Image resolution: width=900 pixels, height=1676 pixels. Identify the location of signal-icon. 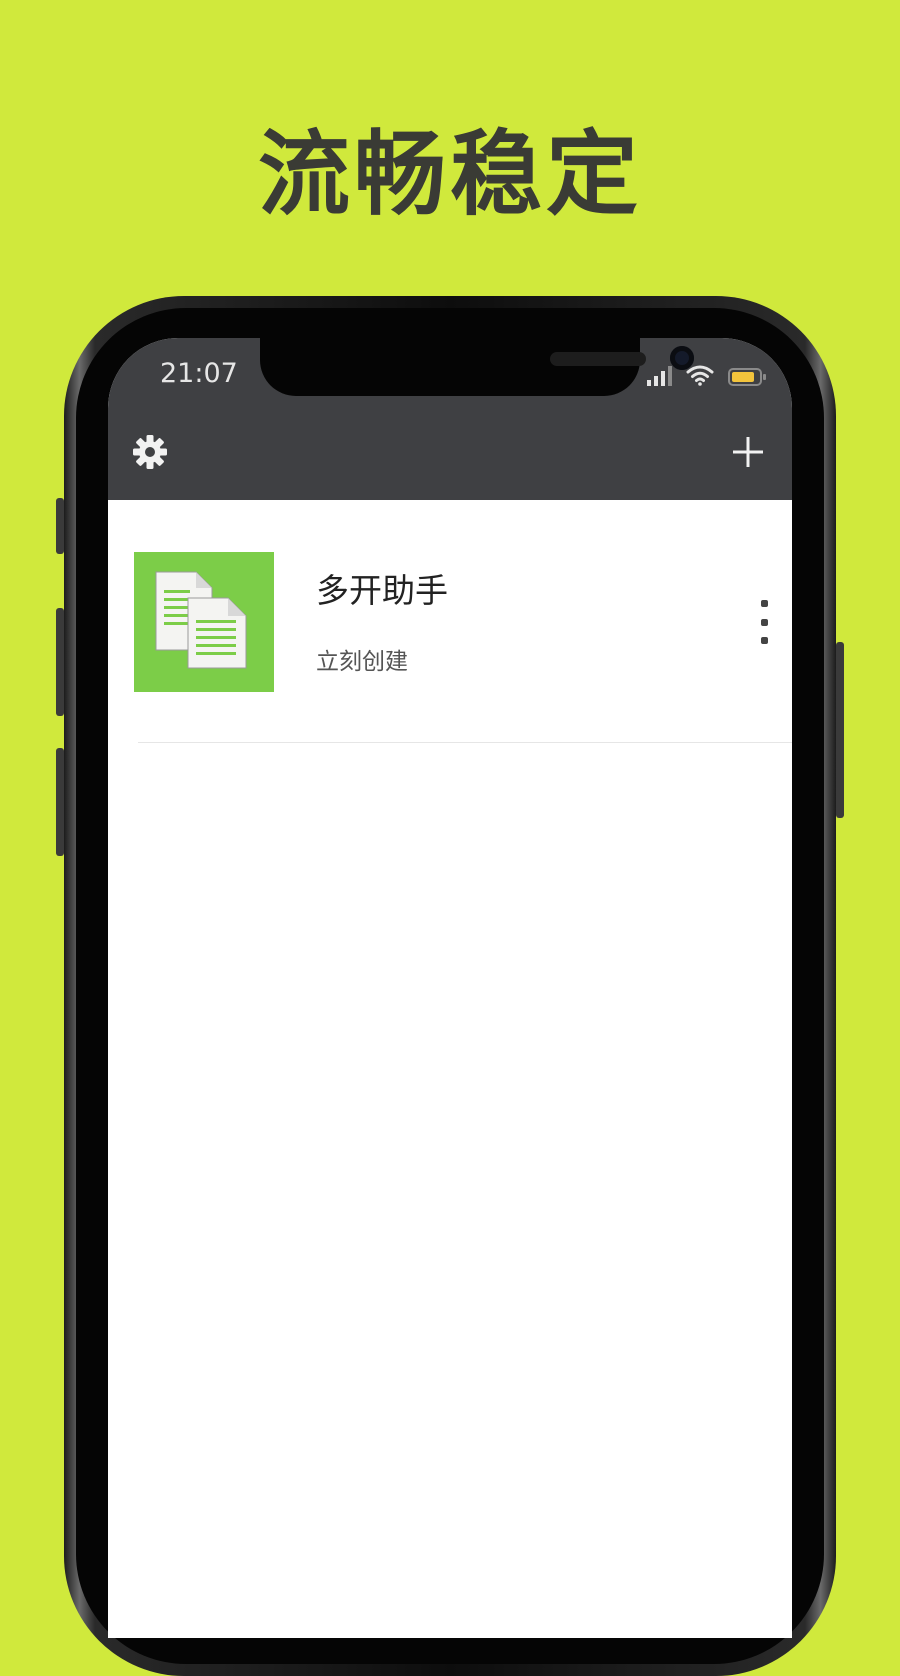
(659, 376).